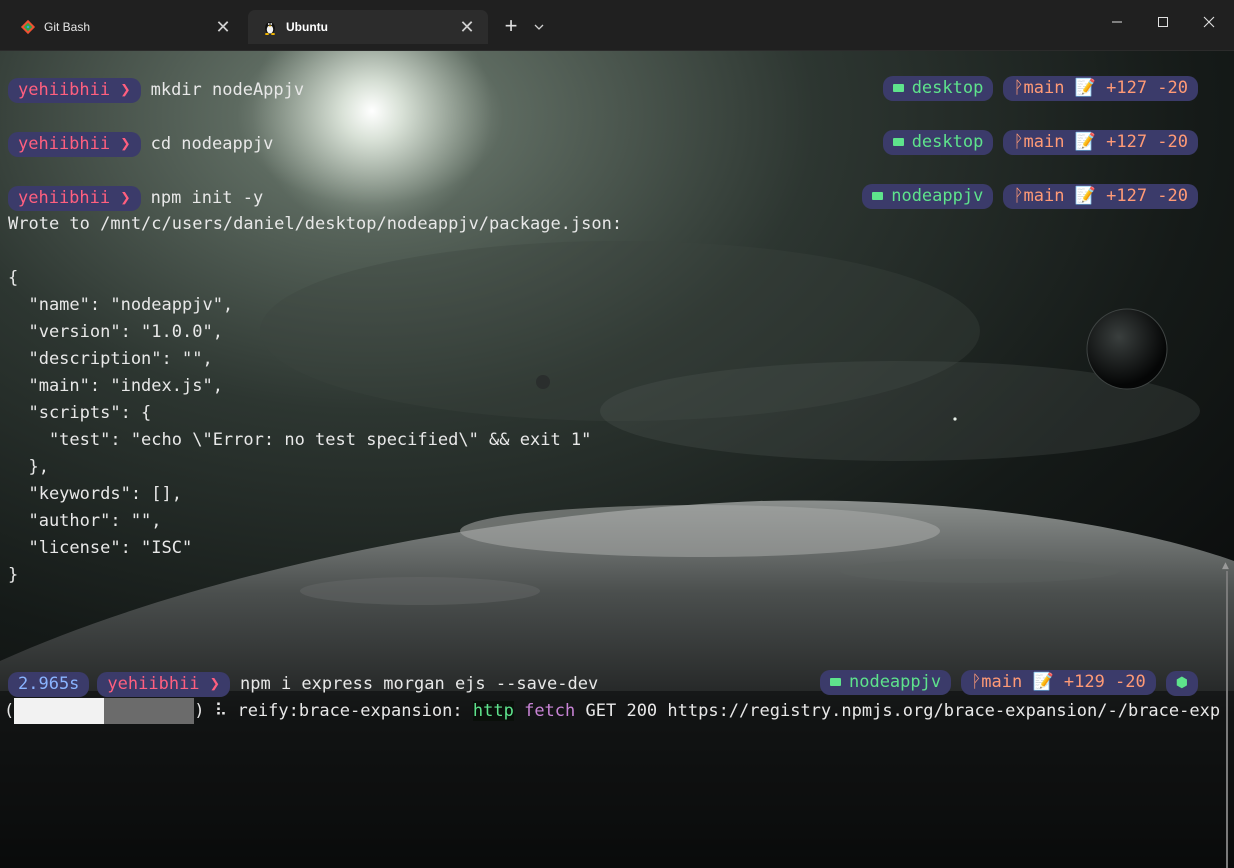 This screenshot has width=1234, height=868. I want to click on output-line: "version": "1.0.0",, so click(115, 332).